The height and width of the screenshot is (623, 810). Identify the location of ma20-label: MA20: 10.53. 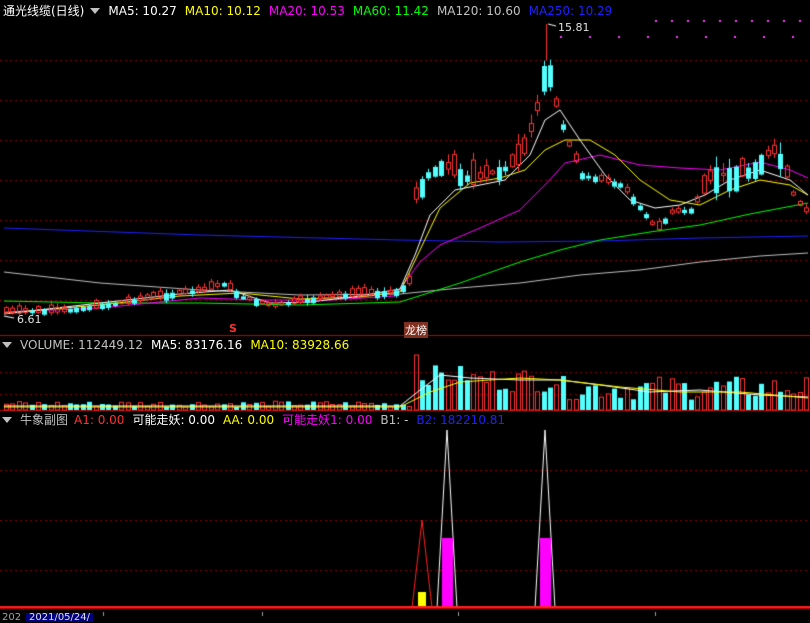
(306, 11).